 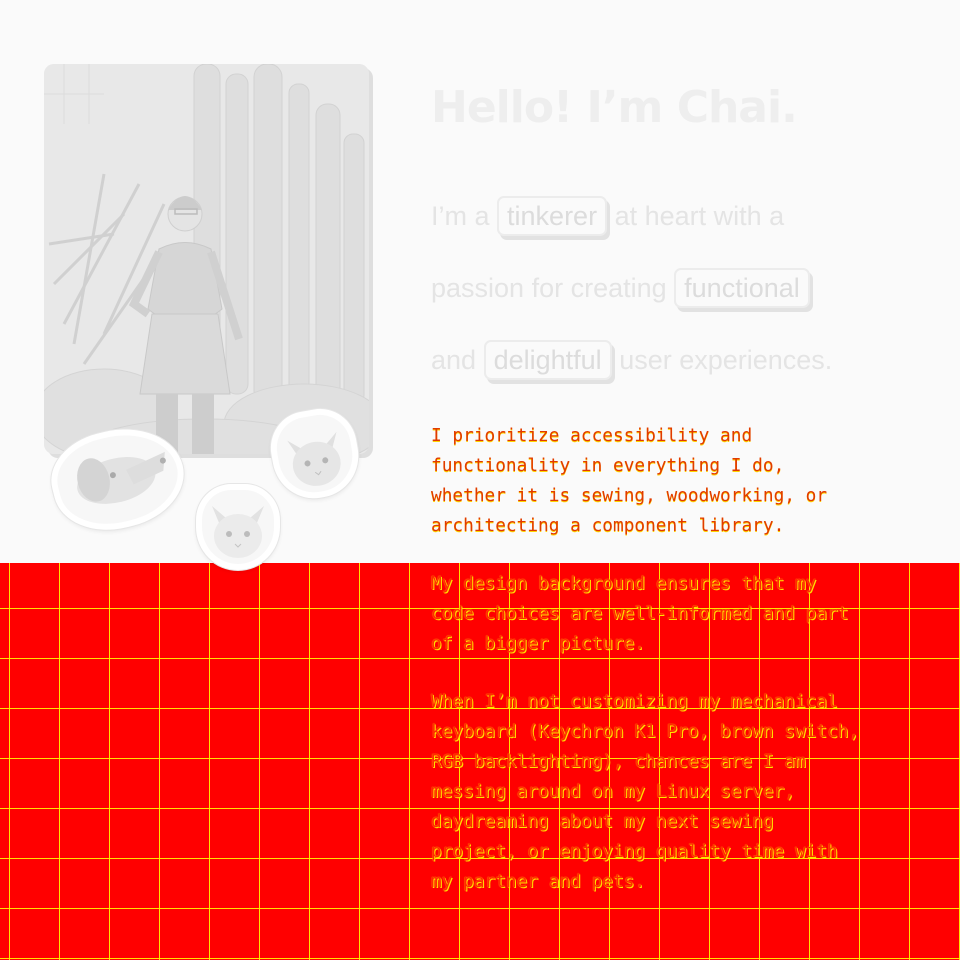 What do you see at coordinates (742, 288) in the screenshot?
I see `functional-pill: functional` at bounding box center [742, 288].